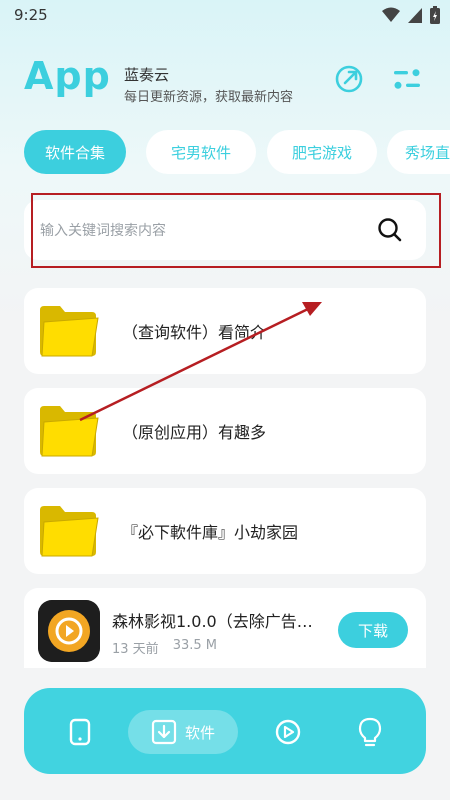 The image size is (450, 800). What do you see at coordinates (373, 630) in the screenshot?
I see `download-button: 下载` at bounding box center [373, 630].